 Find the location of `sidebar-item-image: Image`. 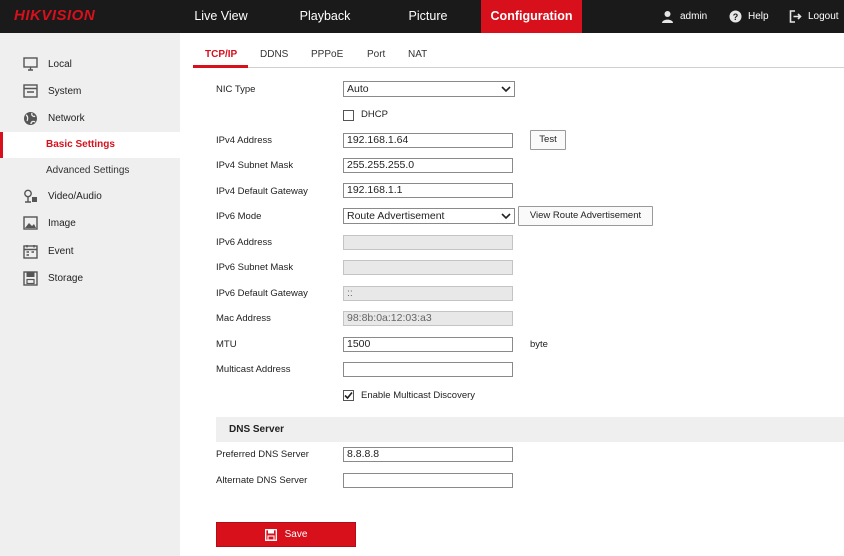

sidebar-item-image: Image is located at coordinates (90, 223).